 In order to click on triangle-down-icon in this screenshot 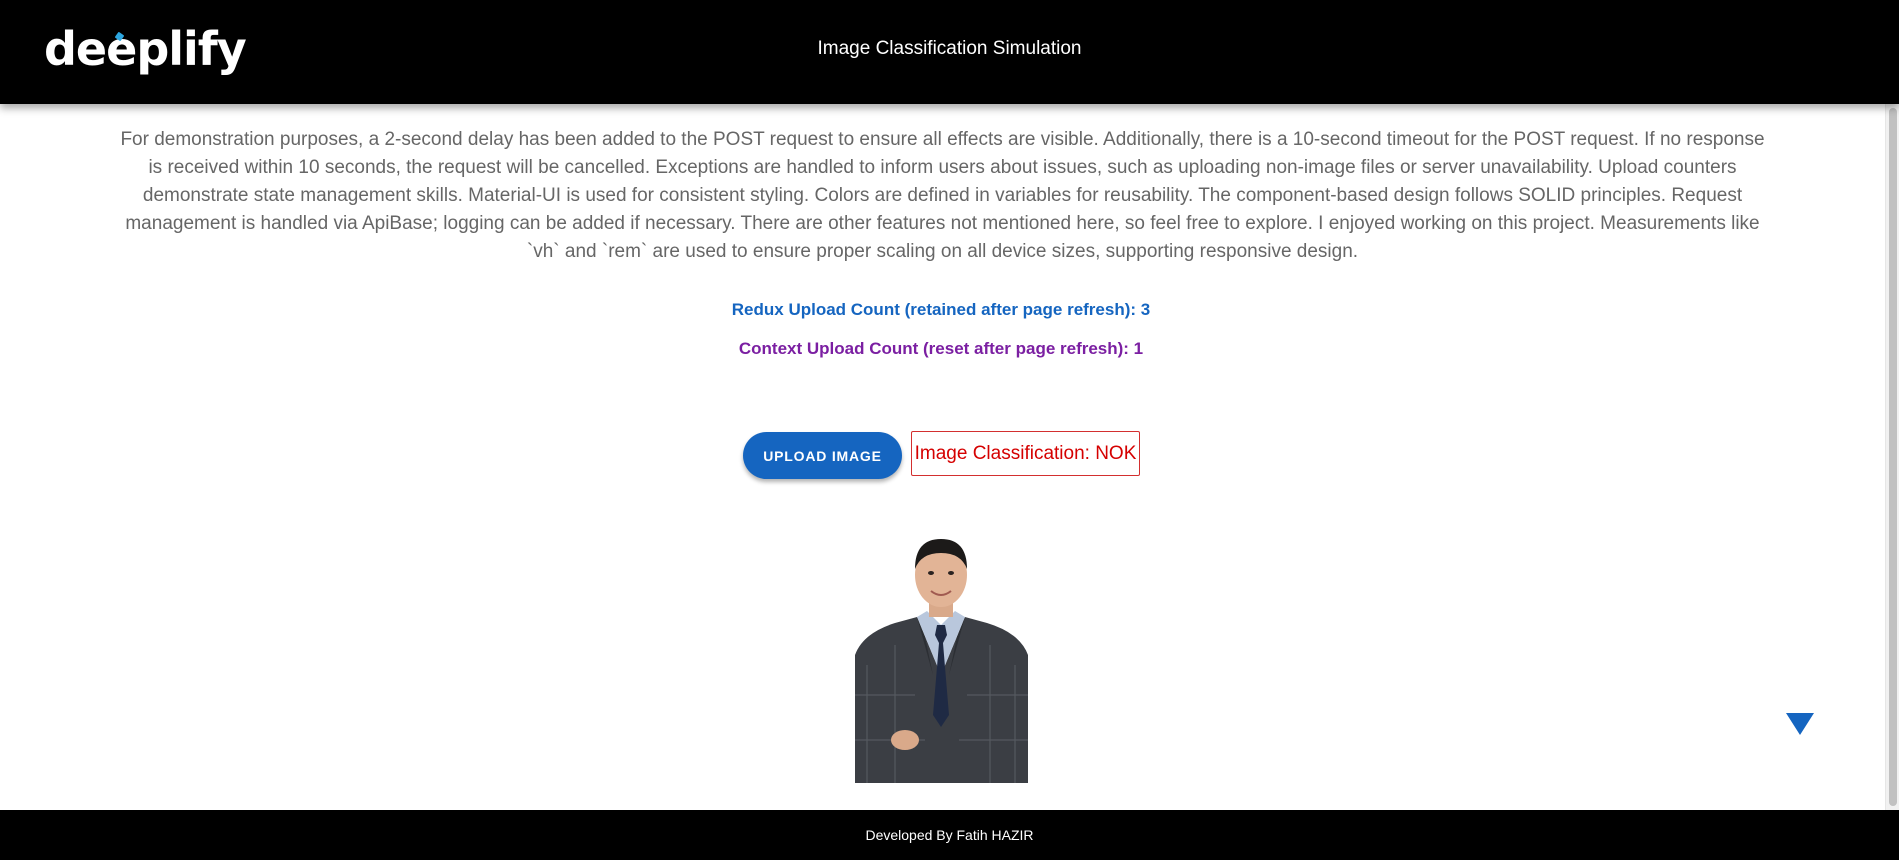, I will do `click(1800, 724)`.